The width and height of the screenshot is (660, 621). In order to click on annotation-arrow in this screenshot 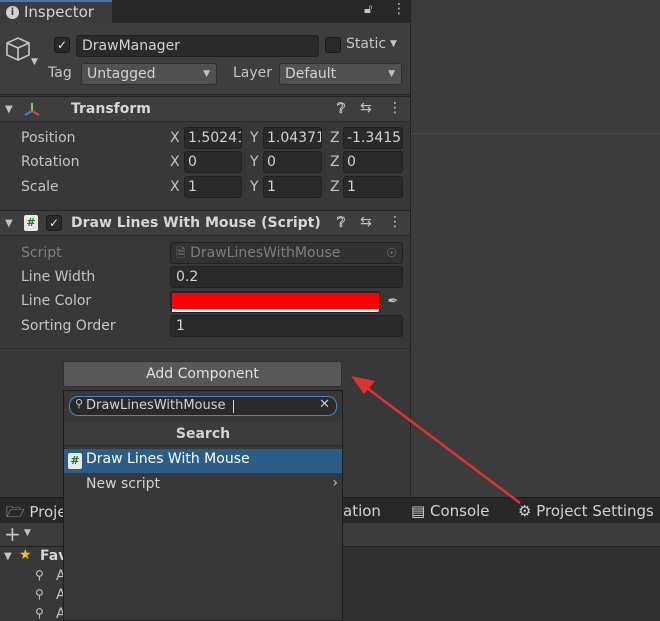, I will do `click(436, 440)`.